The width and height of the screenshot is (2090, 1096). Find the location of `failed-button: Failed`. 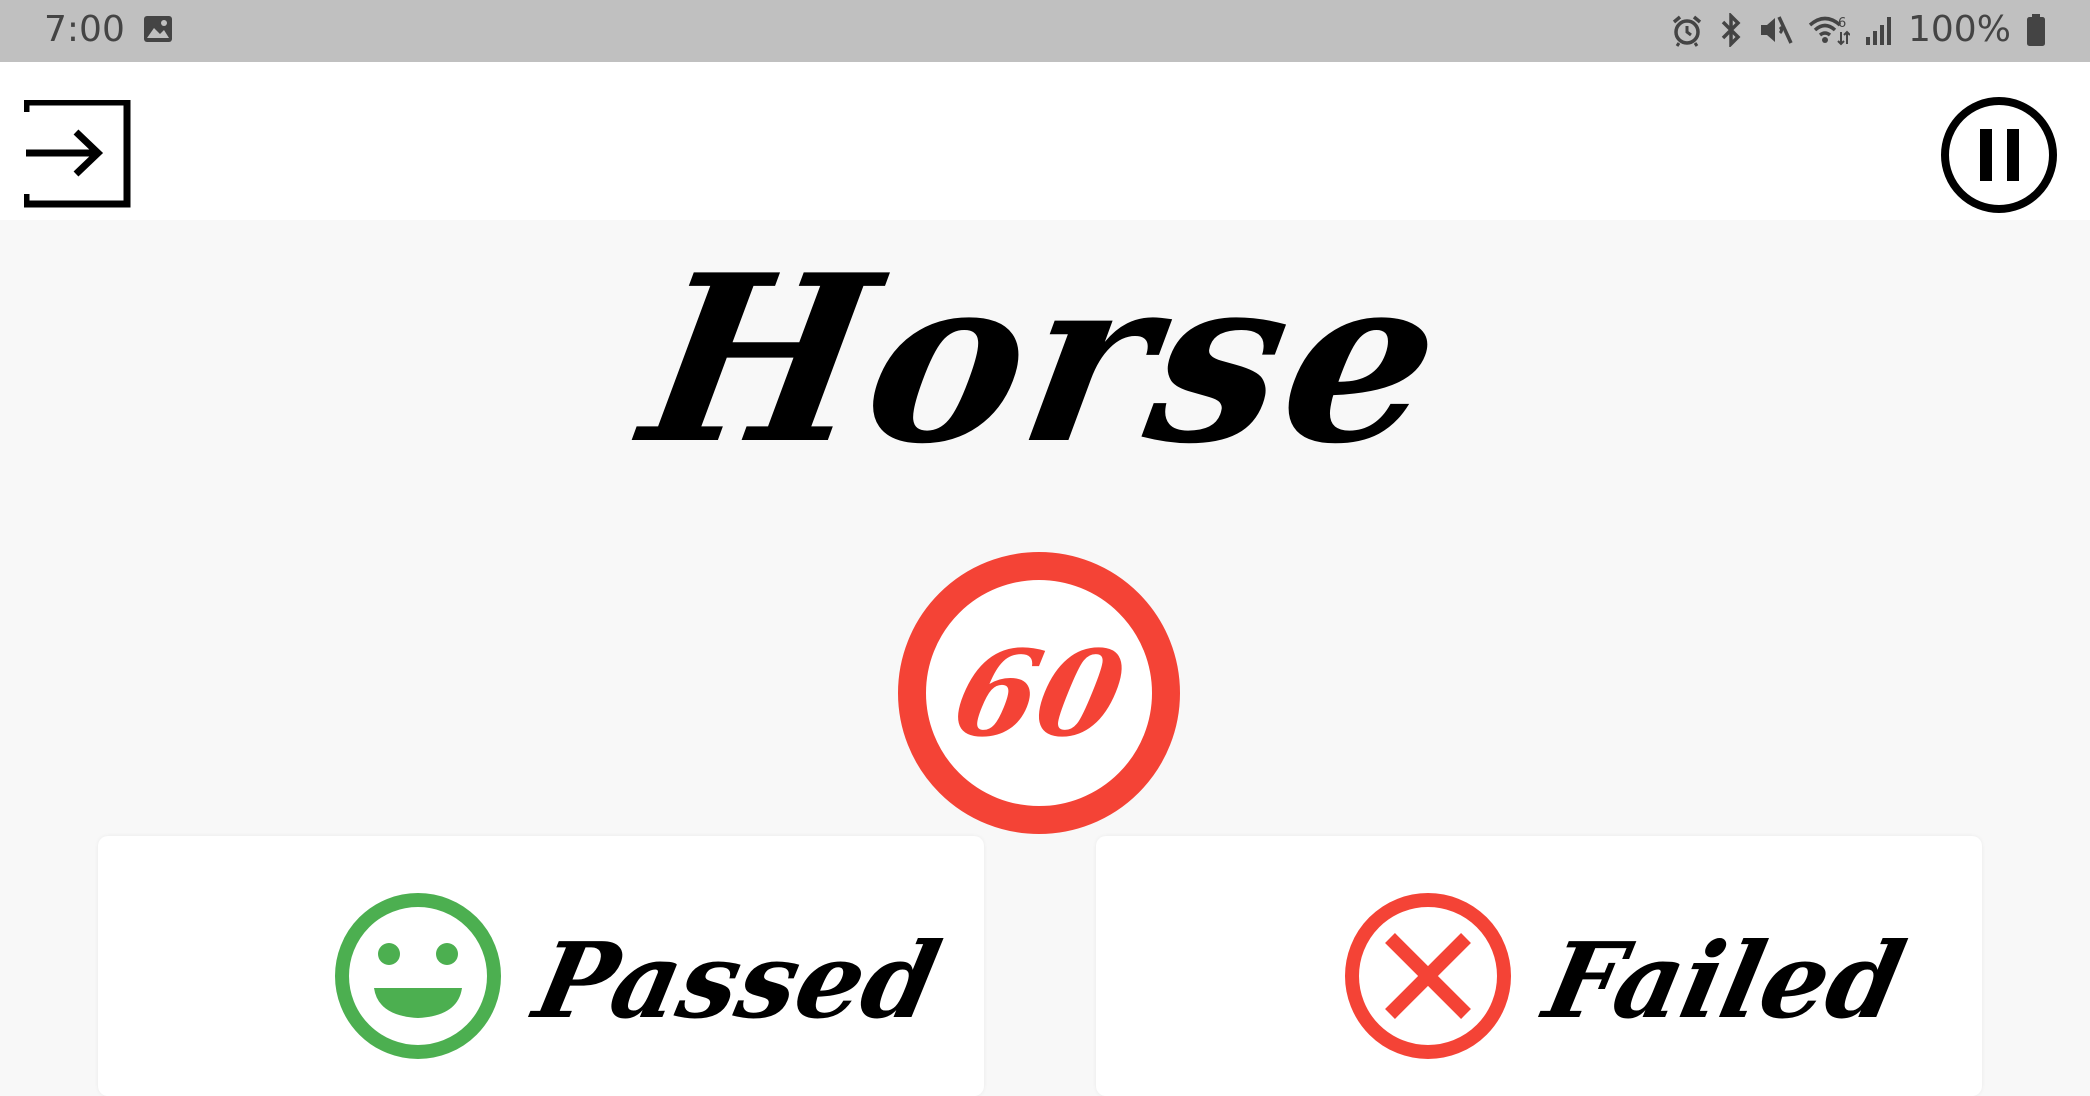

failed-button: Failed is located at coordinates (1539, 966).